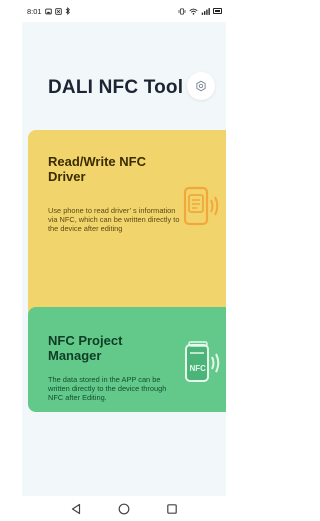  I want to click on gallery-icon, so click(58, 11).